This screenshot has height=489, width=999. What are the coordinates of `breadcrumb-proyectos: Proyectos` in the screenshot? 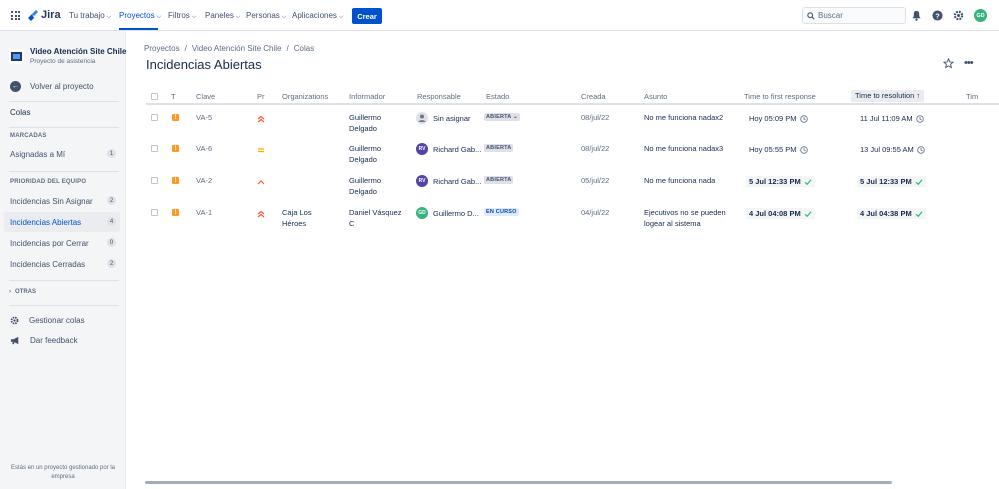 It's located at (162, 48).